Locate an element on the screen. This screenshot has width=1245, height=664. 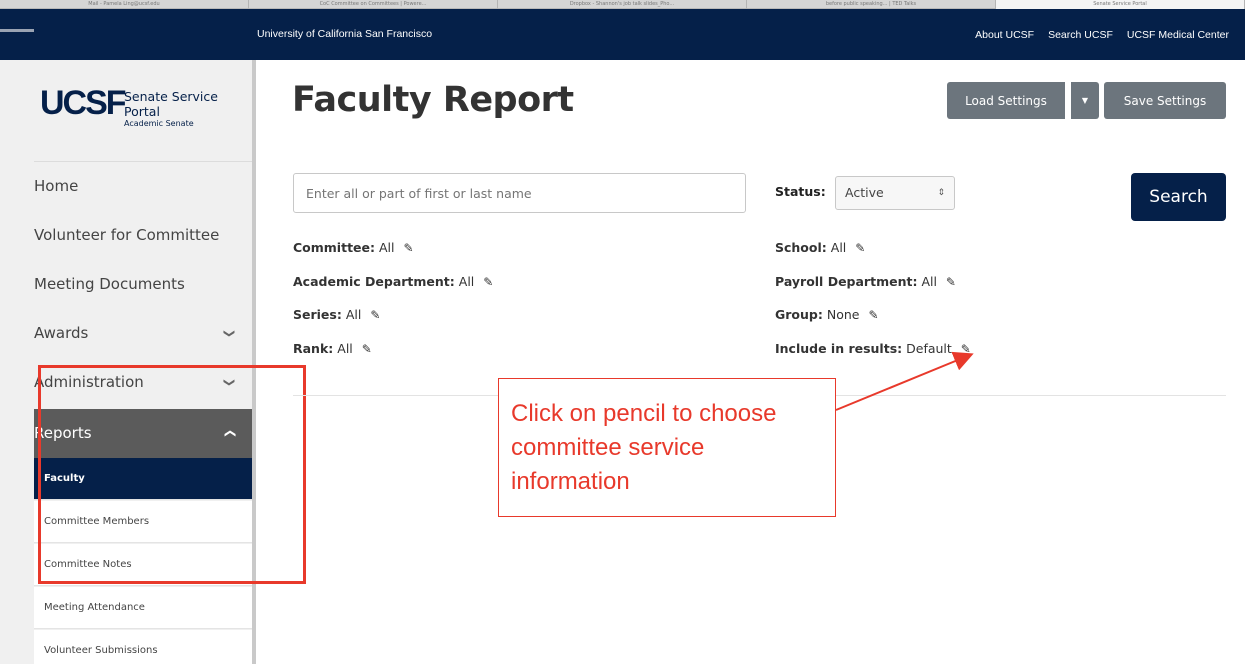
filter-school: School: All ✎ is located at coordinates (820, 247).